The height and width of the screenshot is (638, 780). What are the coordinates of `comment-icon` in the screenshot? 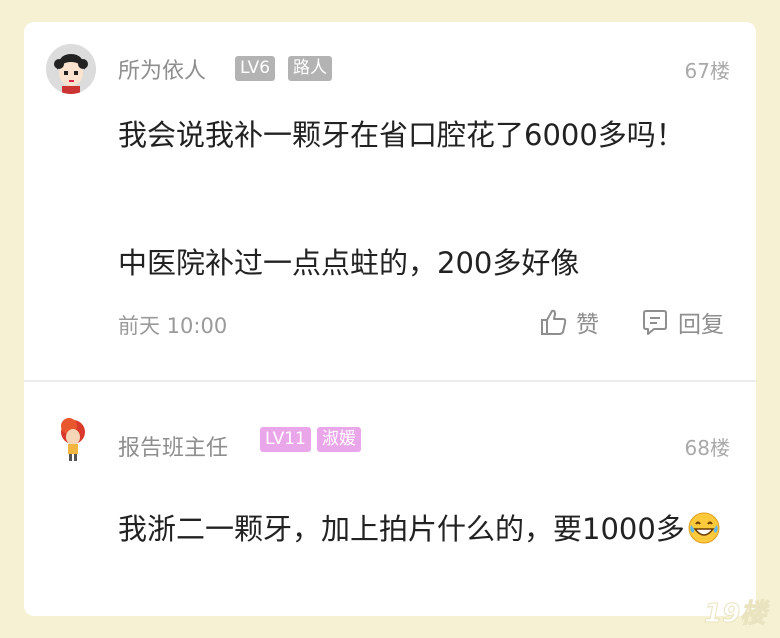 It's located at (655, 322).